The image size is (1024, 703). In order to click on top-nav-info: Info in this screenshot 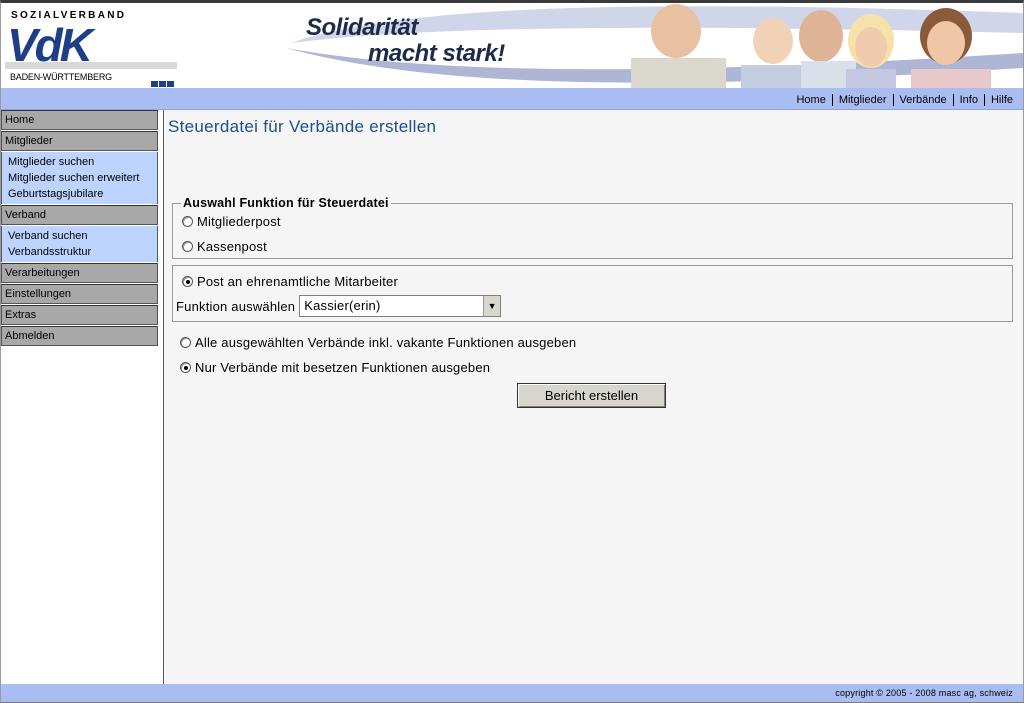, I will do `click(968, 100)`.